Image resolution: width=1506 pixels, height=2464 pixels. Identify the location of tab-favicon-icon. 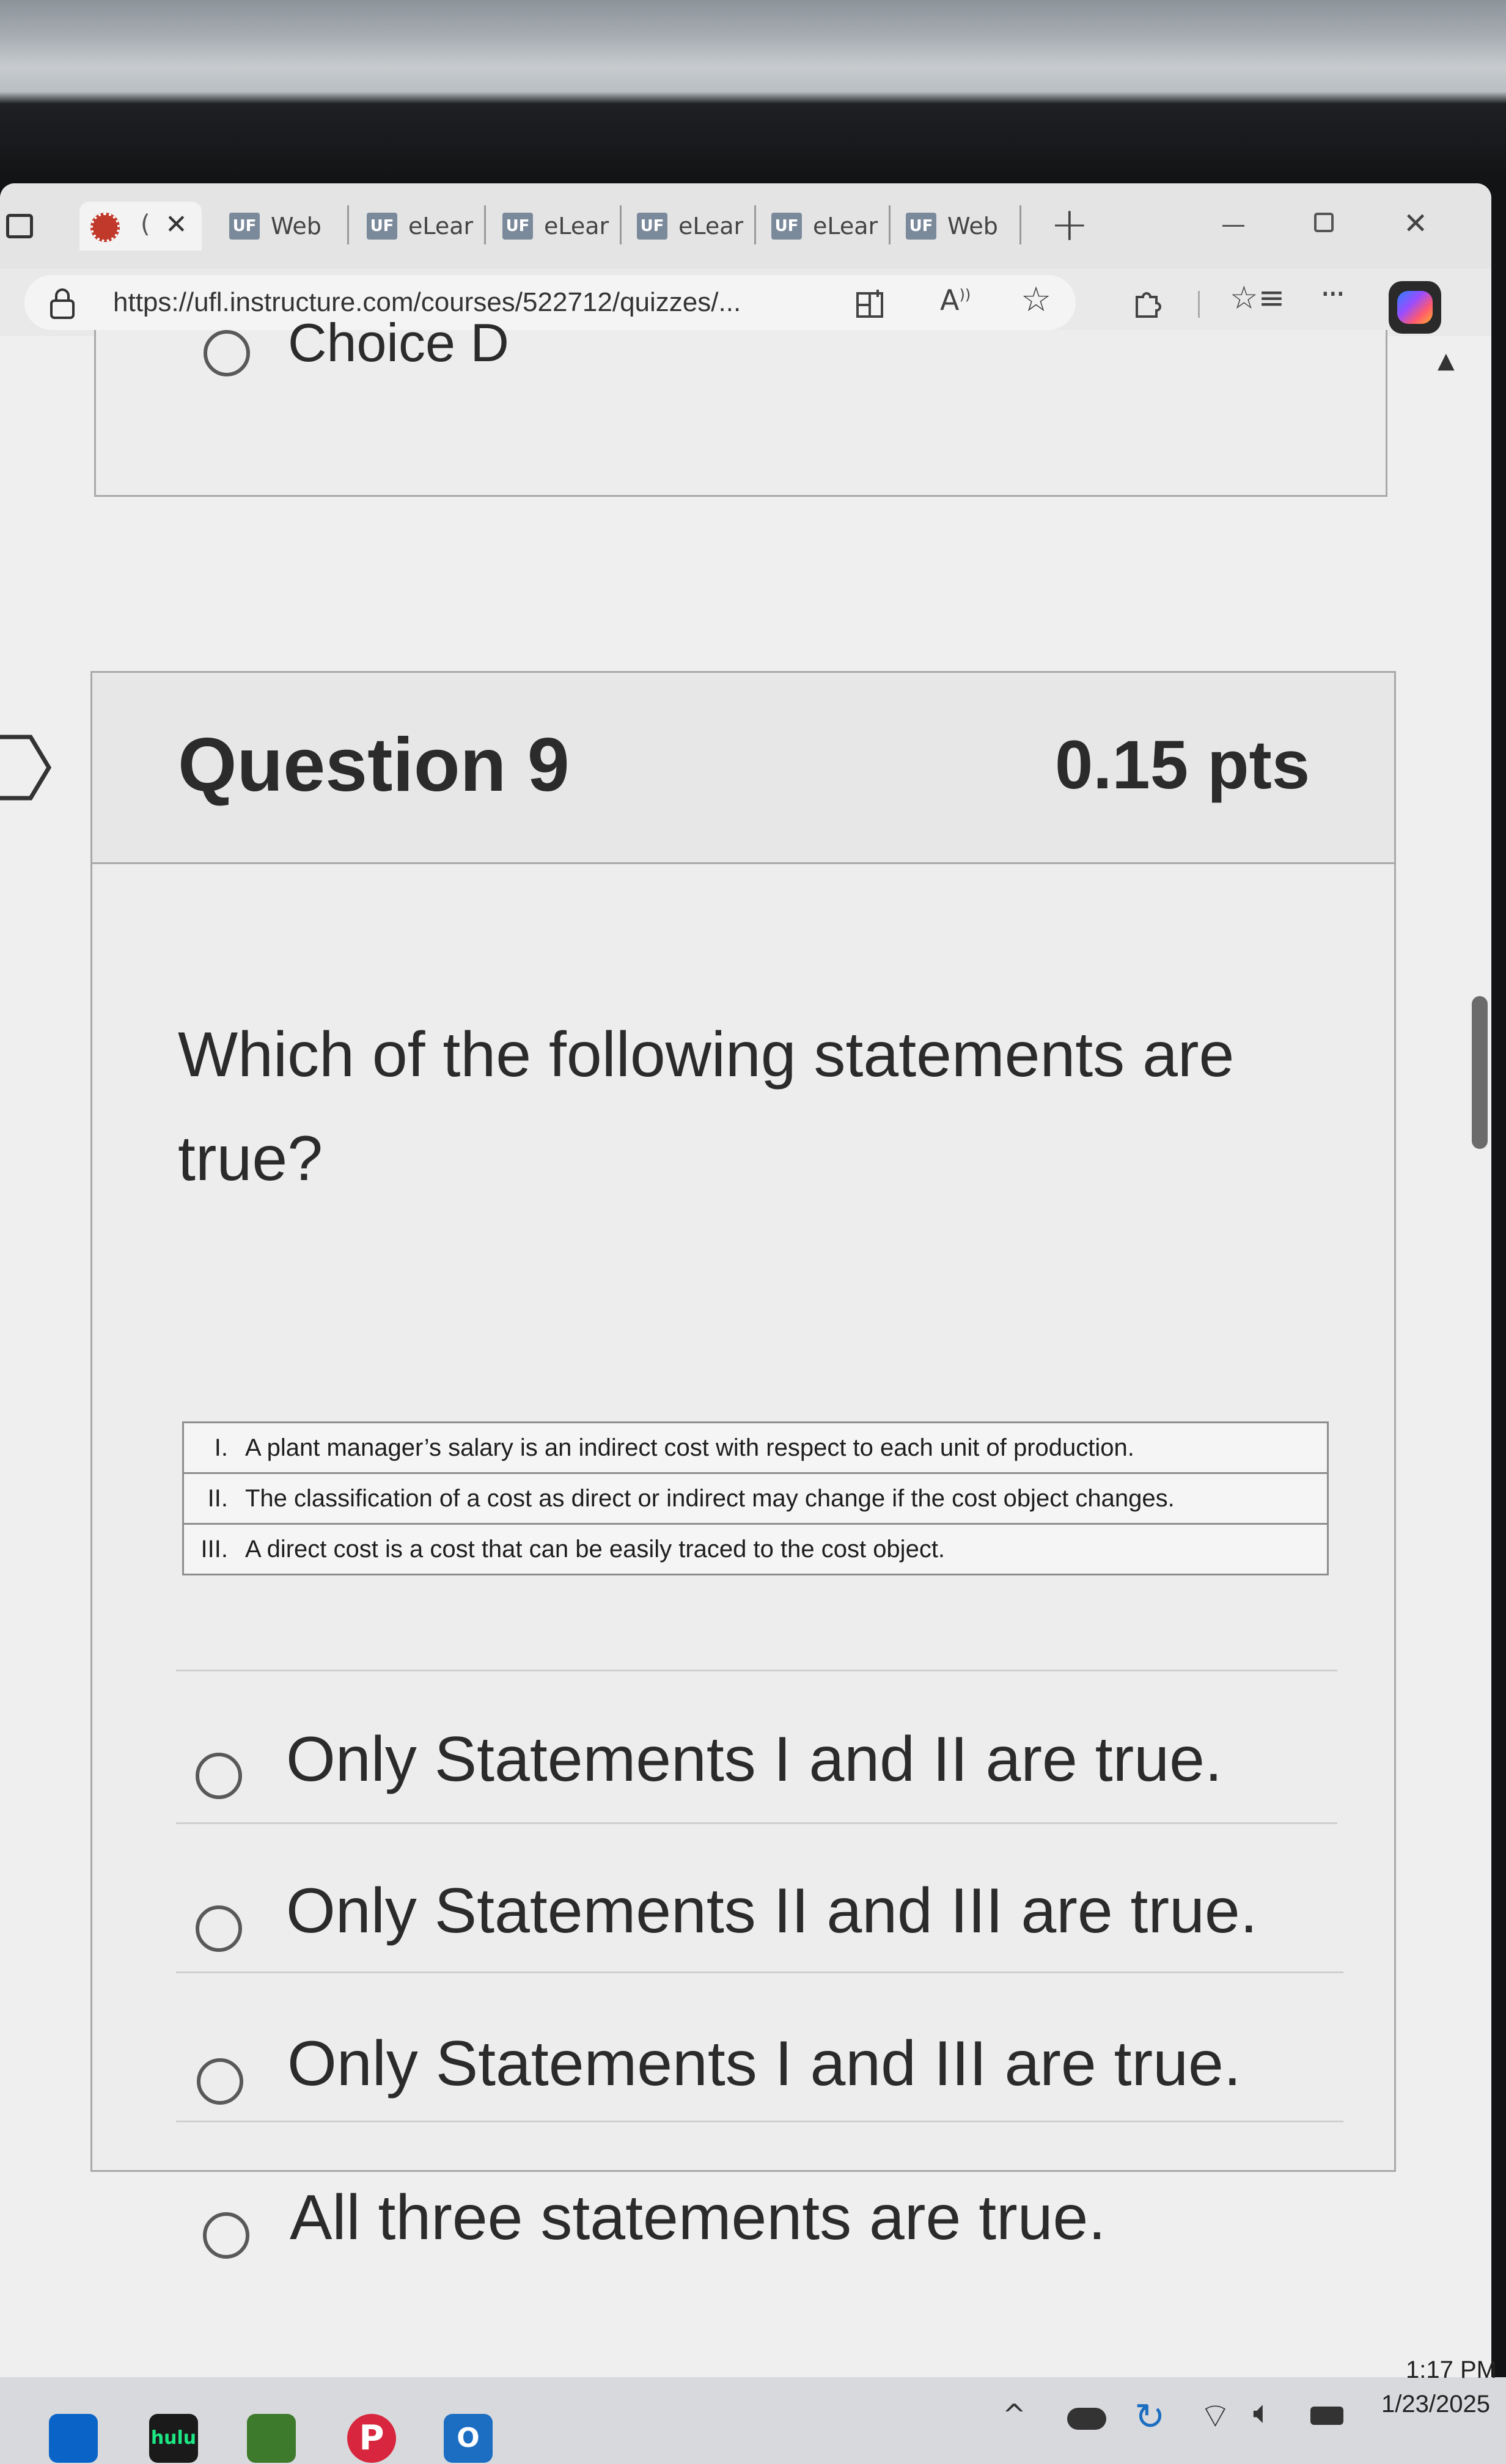
(105, 228).